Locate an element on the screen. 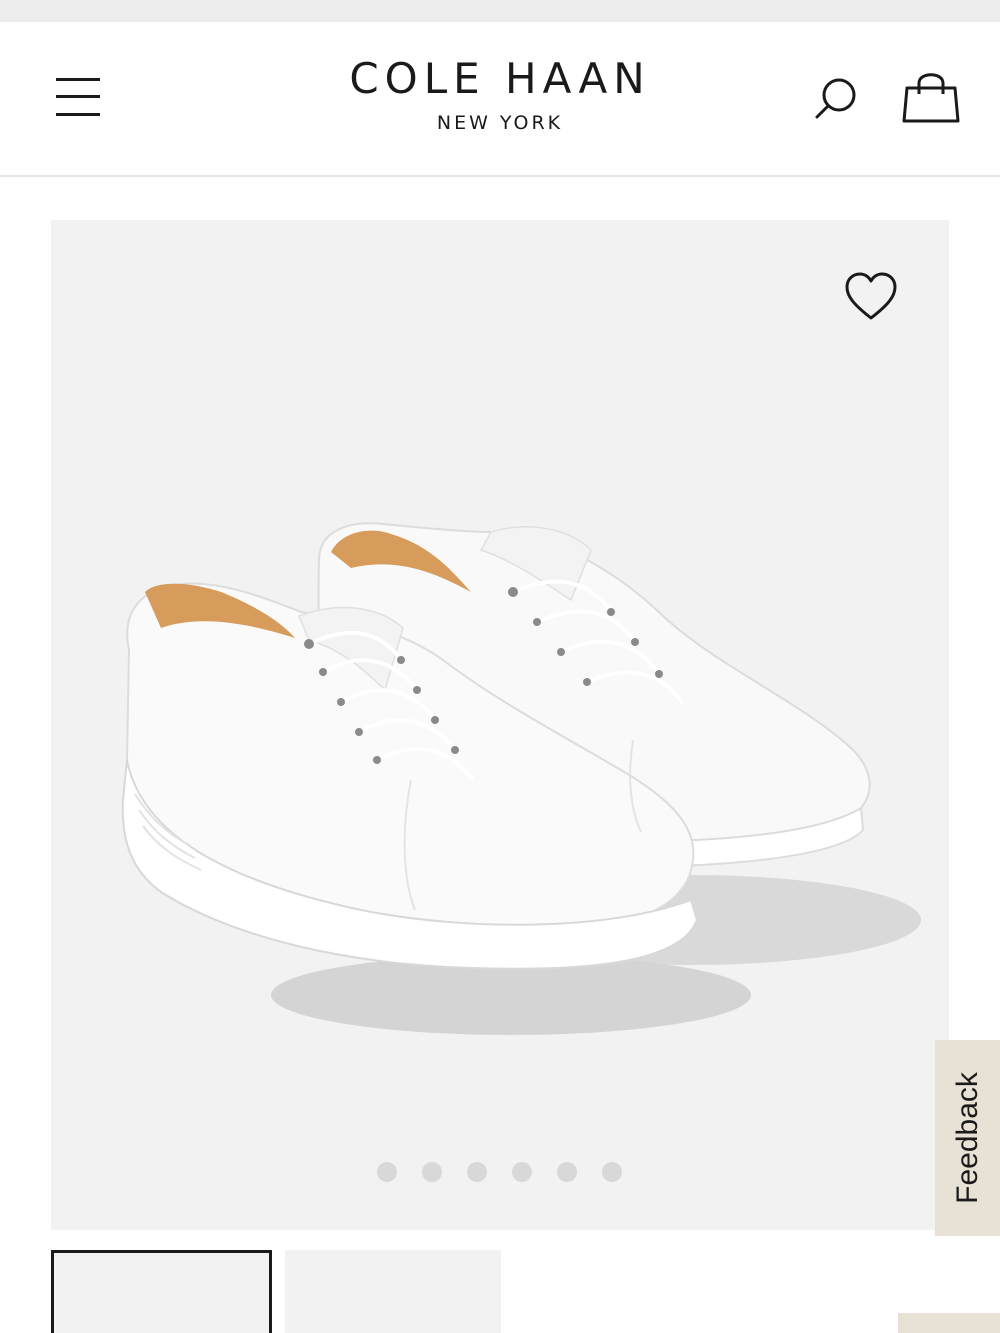 The height and width of the screenshot is (1333, 1000). search-icon is located at coordinates (835, 98).